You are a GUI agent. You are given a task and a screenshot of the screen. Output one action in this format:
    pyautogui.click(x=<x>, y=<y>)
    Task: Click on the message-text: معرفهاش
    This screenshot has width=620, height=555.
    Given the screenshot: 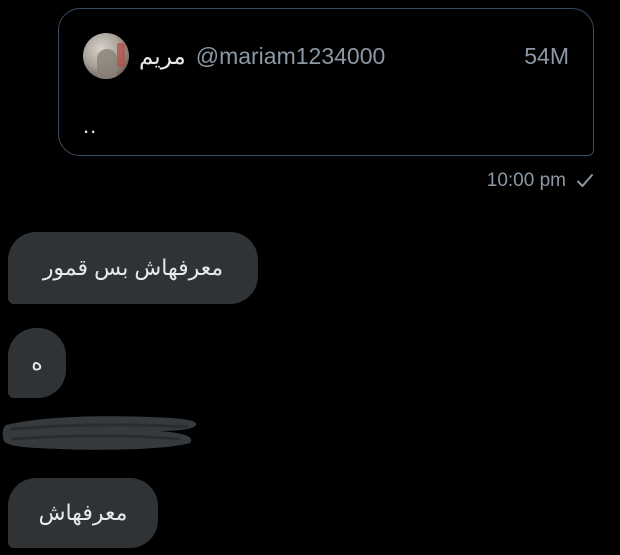 What is the action you would take?
    pyautogui.click(x=83, y=512)
    